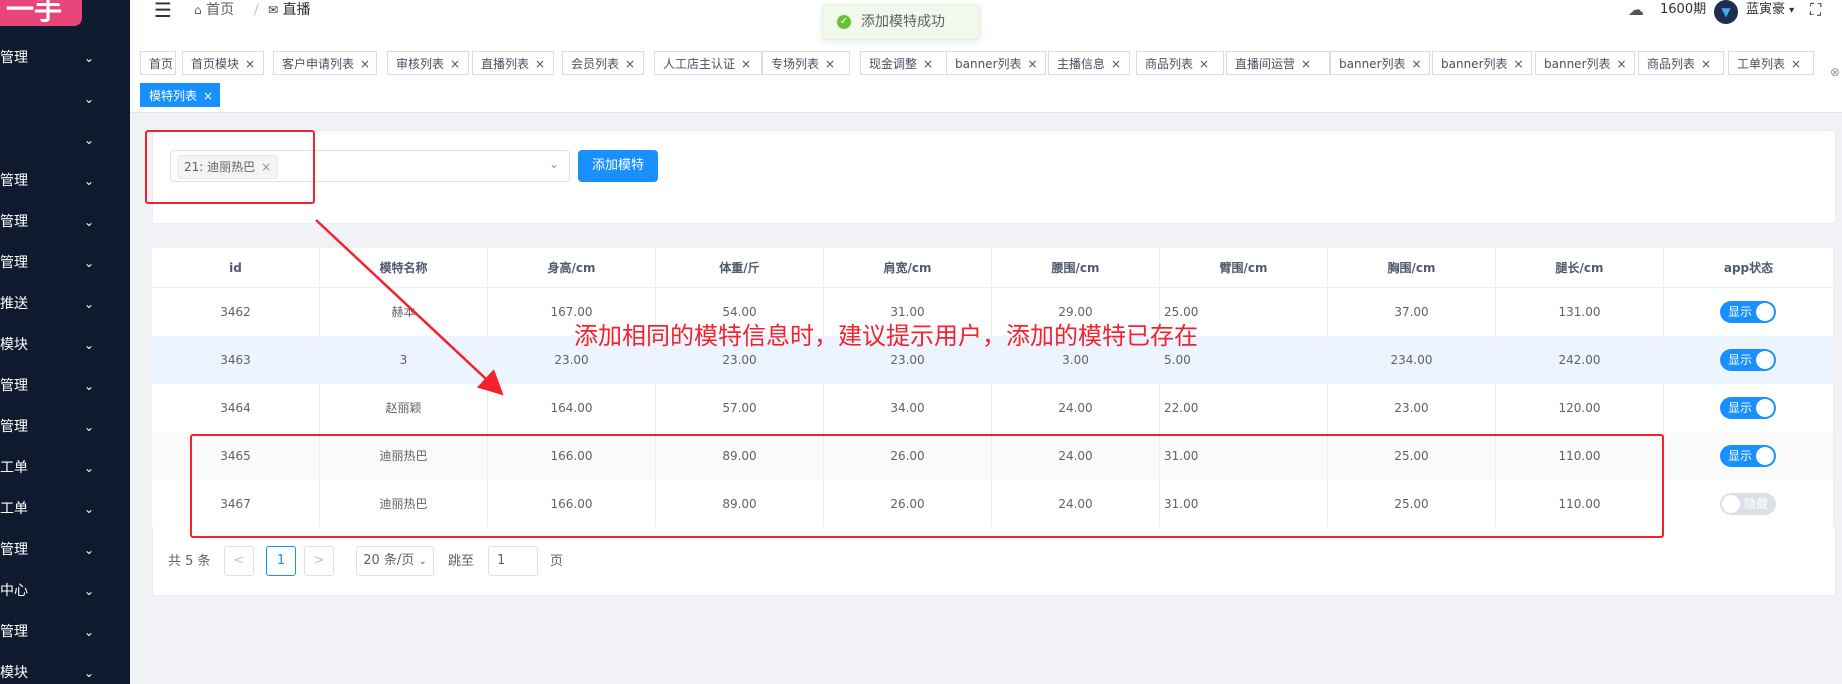 The image size is (1842, 684). I want to click on cell-chest: 37.00, so click(1412, 312).